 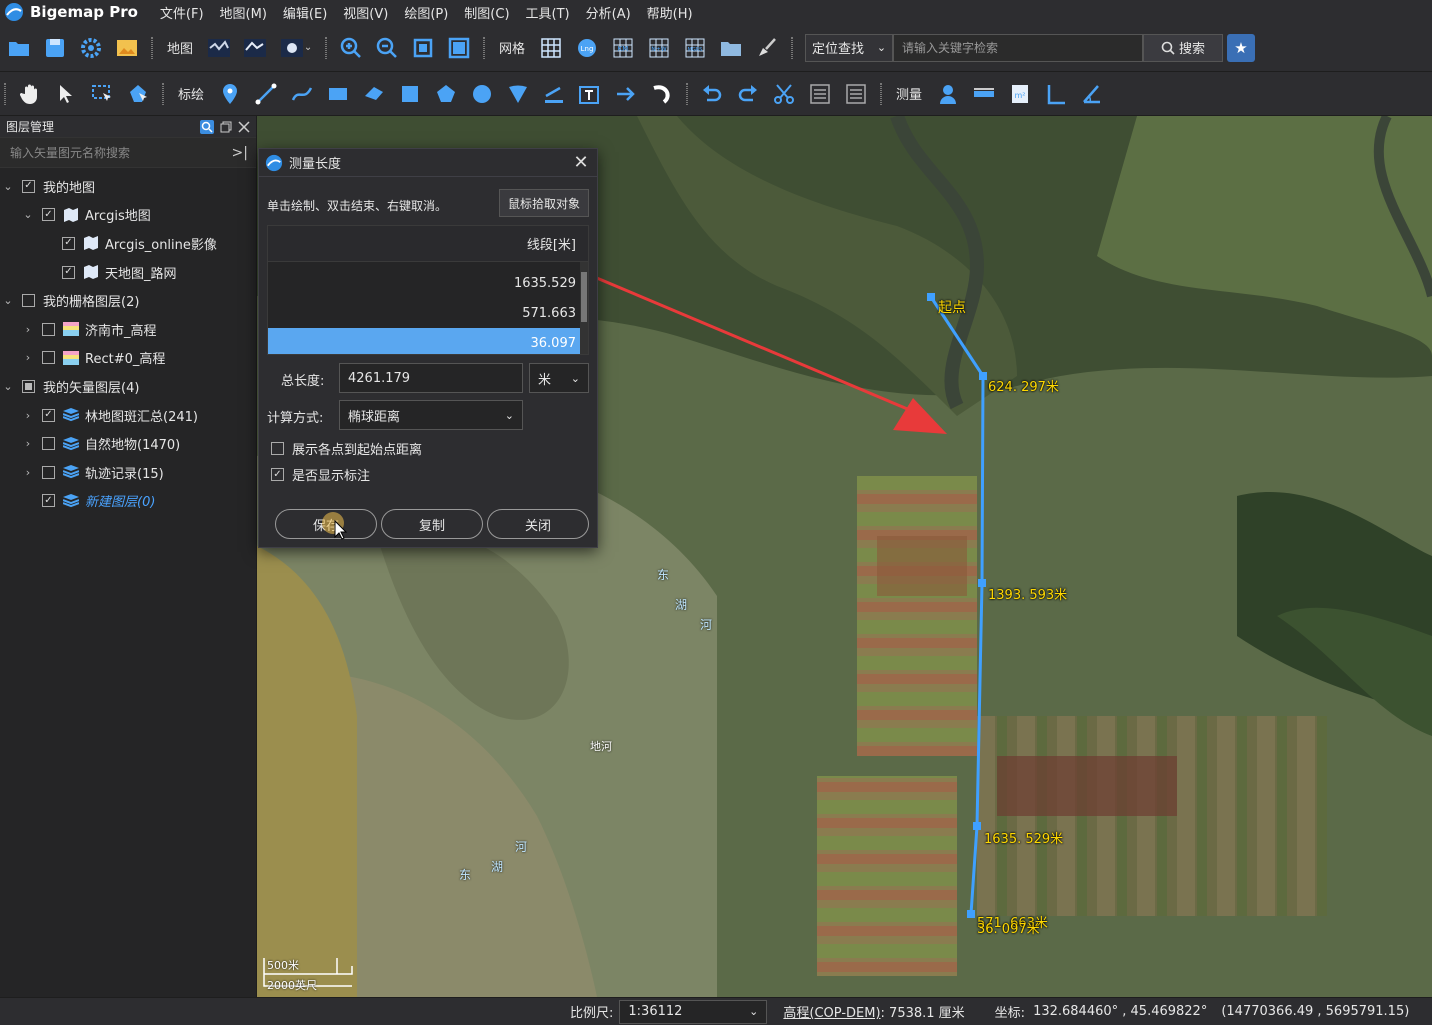 What do you see at coordinates (784, 94) in the screenshot?
I see `cut-scissors-icon` at bounding box center [784, 94].